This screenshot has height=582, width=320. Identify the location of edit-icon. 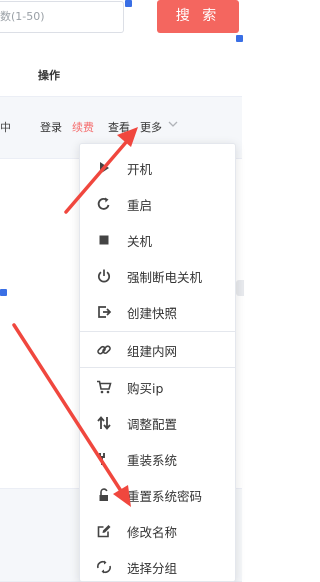
(104, 531).